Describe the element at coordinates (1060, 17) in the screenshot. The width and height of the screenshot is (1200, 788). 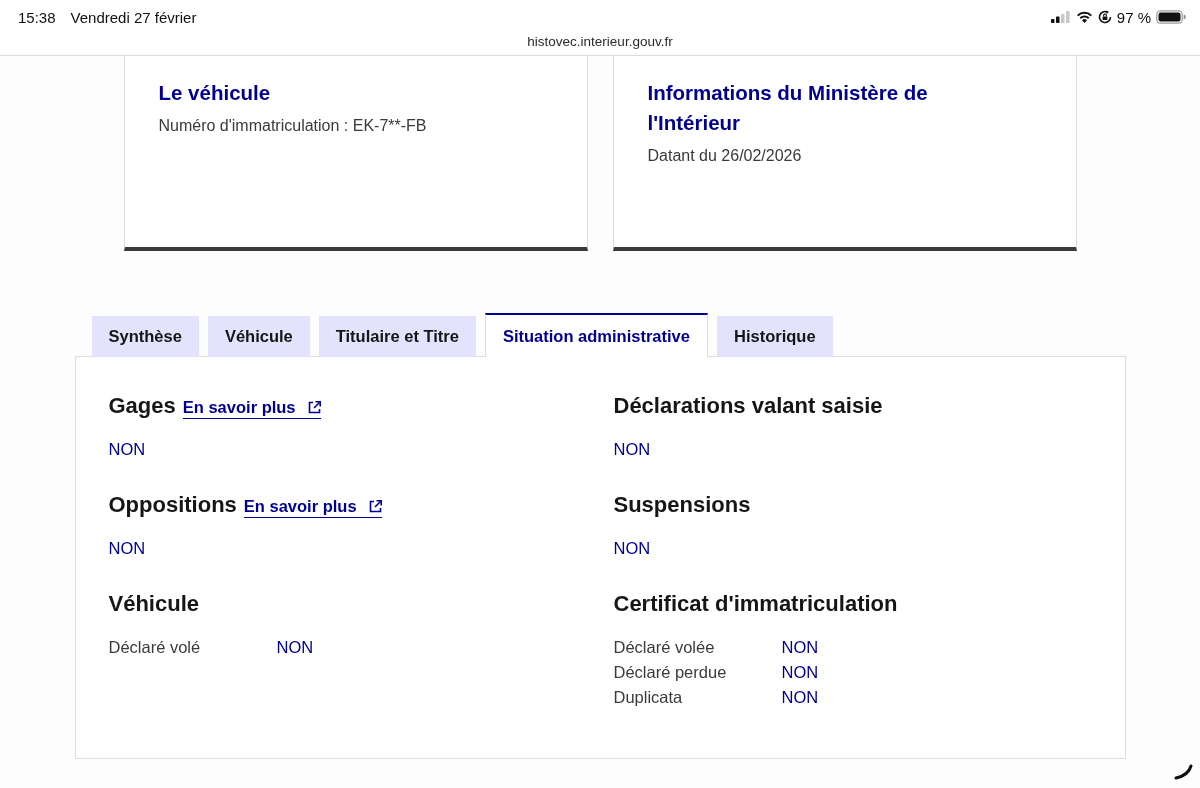
I see `signal-icon` at that location.